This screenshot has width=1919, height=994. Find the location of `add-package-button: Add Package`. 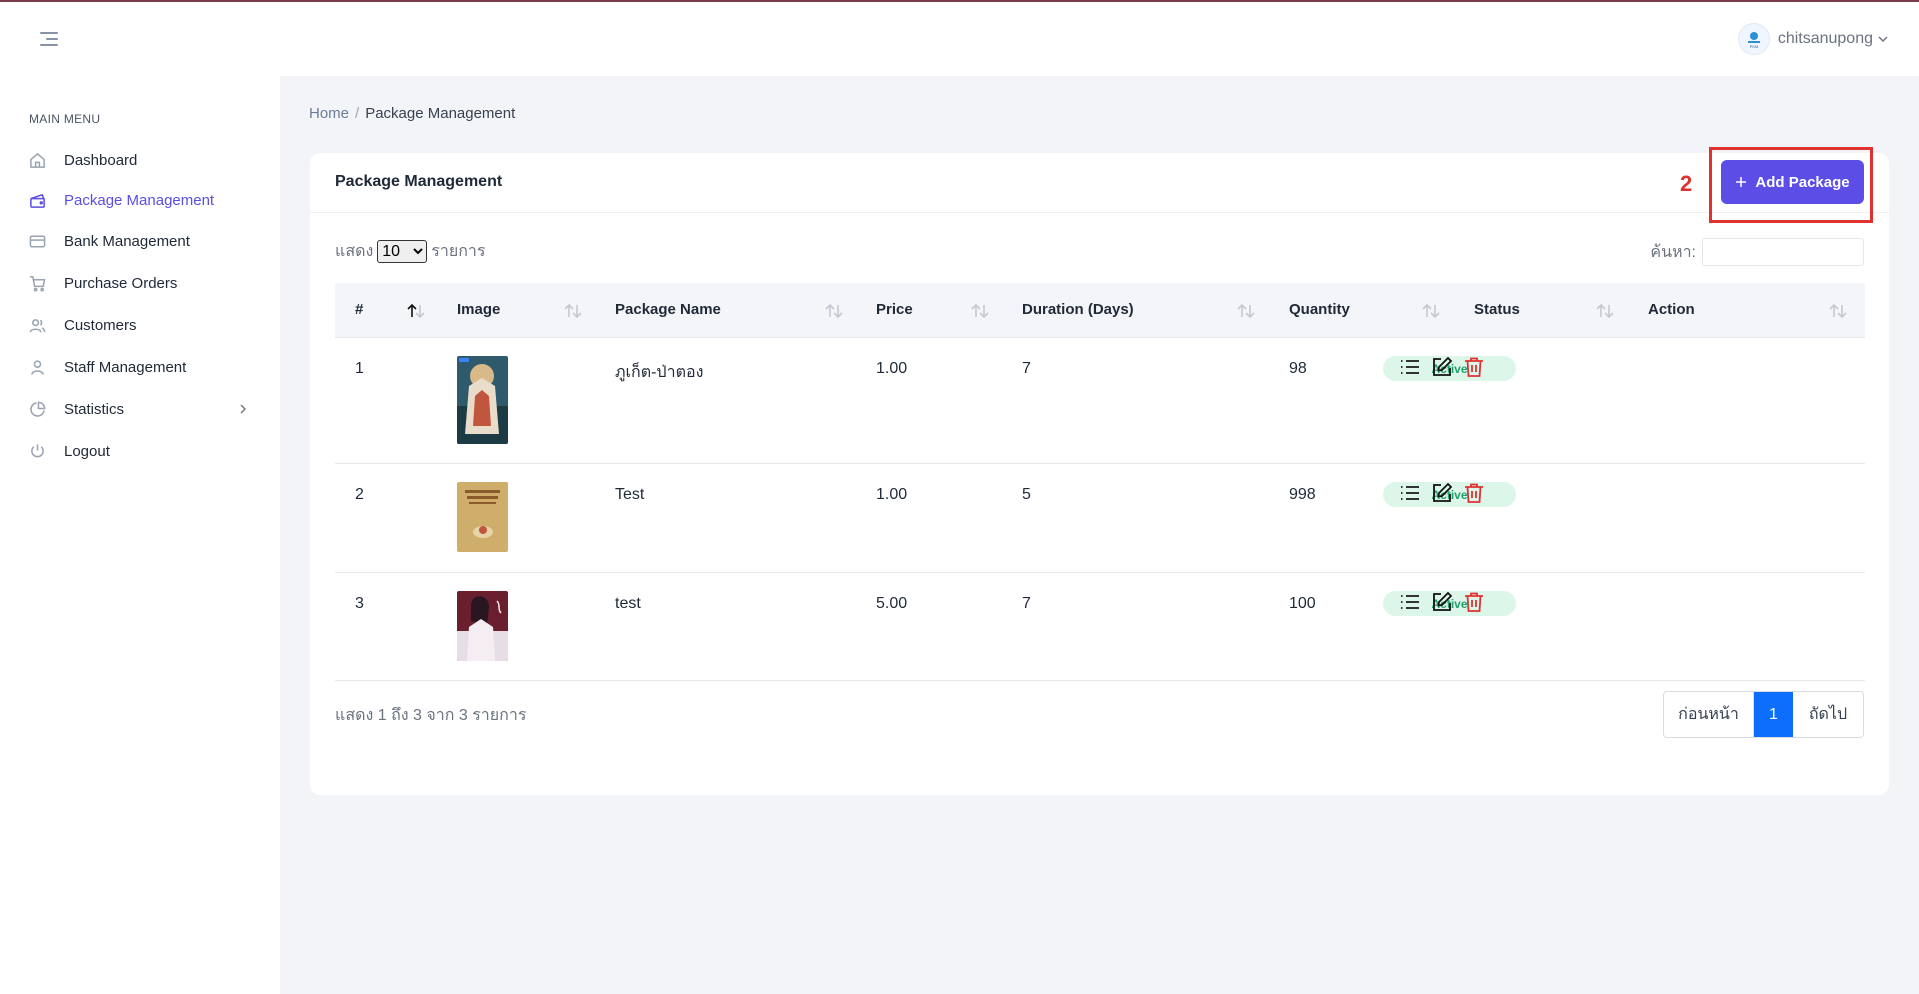

add-package-button: Add Package is located at coordinates (1792, 182).